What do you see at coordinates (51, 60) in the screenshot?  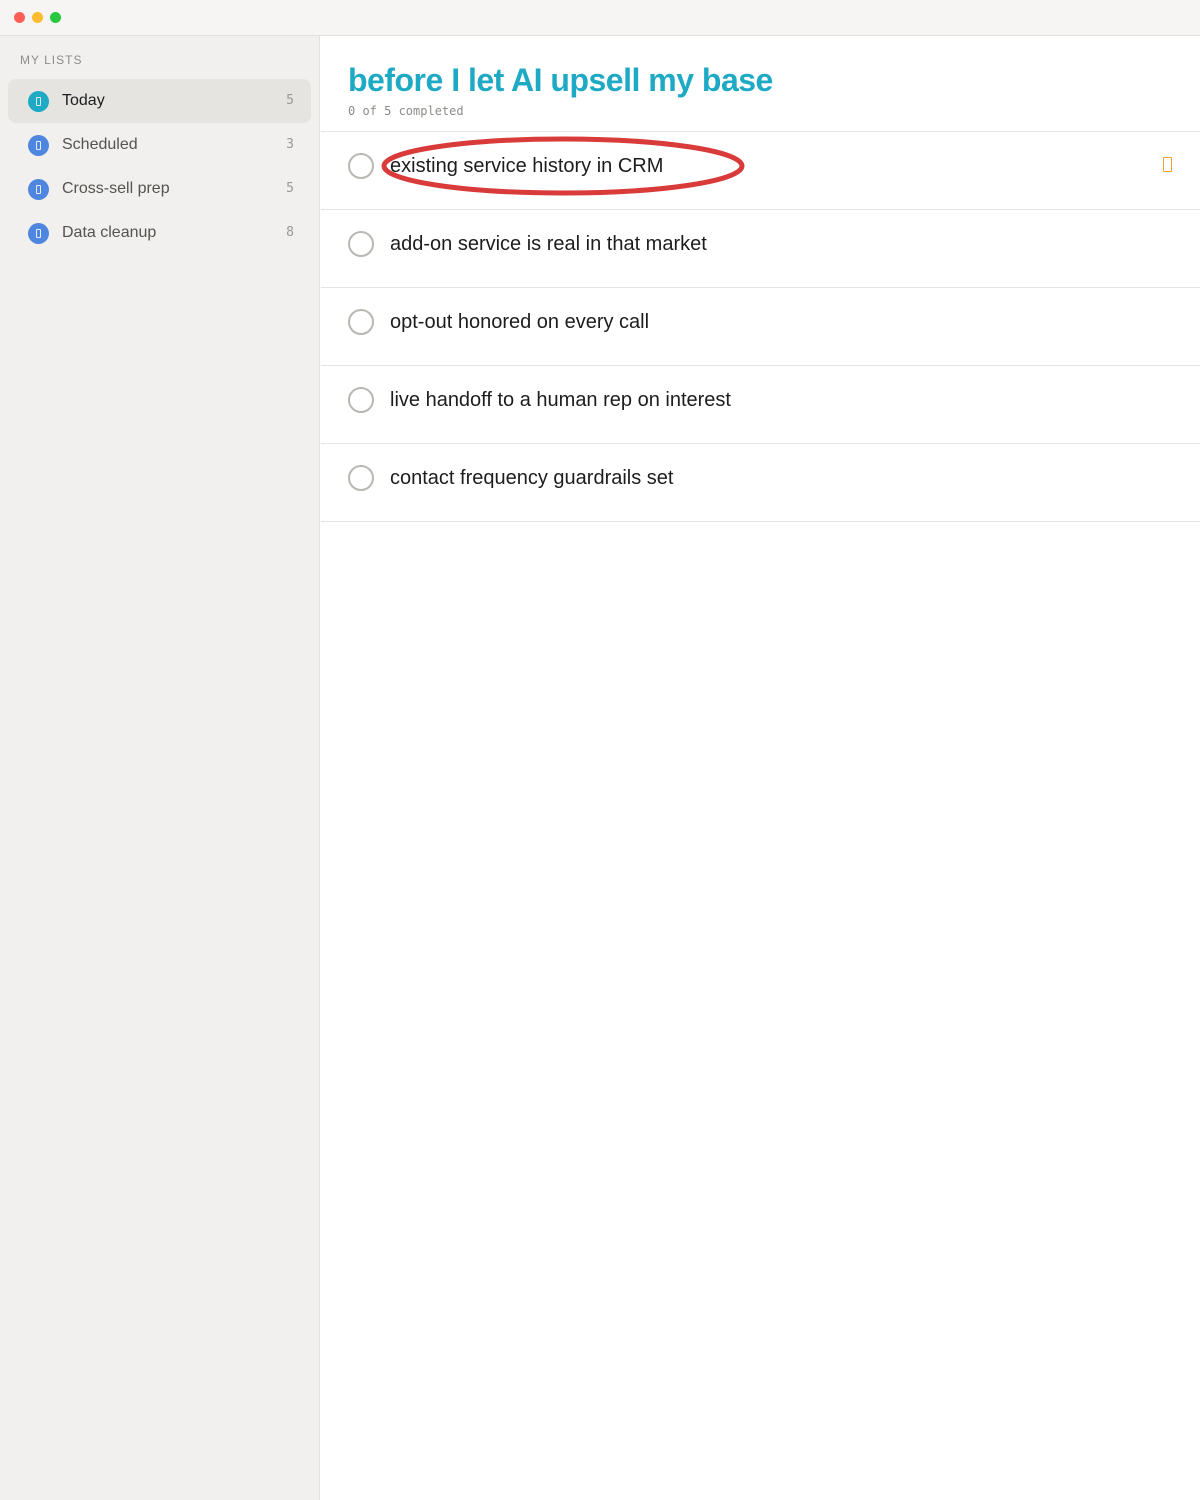 I see `sidebar-heading: MY LISTS` at bounding box center [51, 60].